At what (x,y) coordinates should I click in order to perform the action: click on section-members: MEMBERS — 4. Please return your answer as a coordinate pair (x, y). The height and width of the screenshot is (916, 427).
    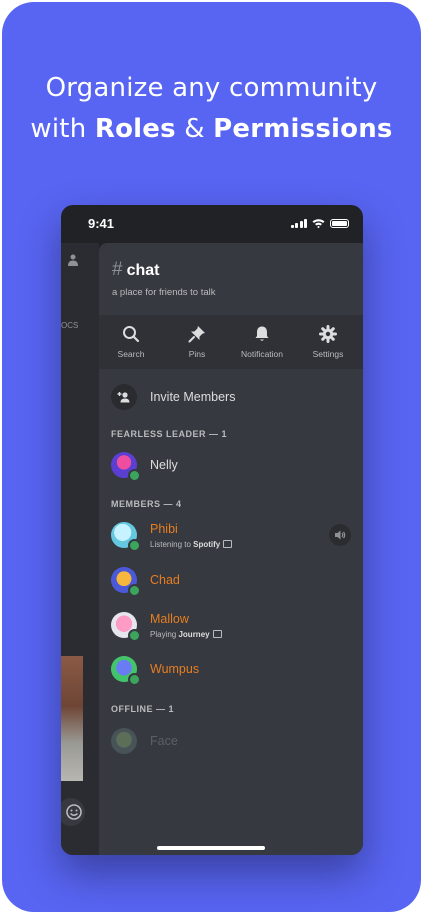
    Looking at the image, I should click on (146, 504).